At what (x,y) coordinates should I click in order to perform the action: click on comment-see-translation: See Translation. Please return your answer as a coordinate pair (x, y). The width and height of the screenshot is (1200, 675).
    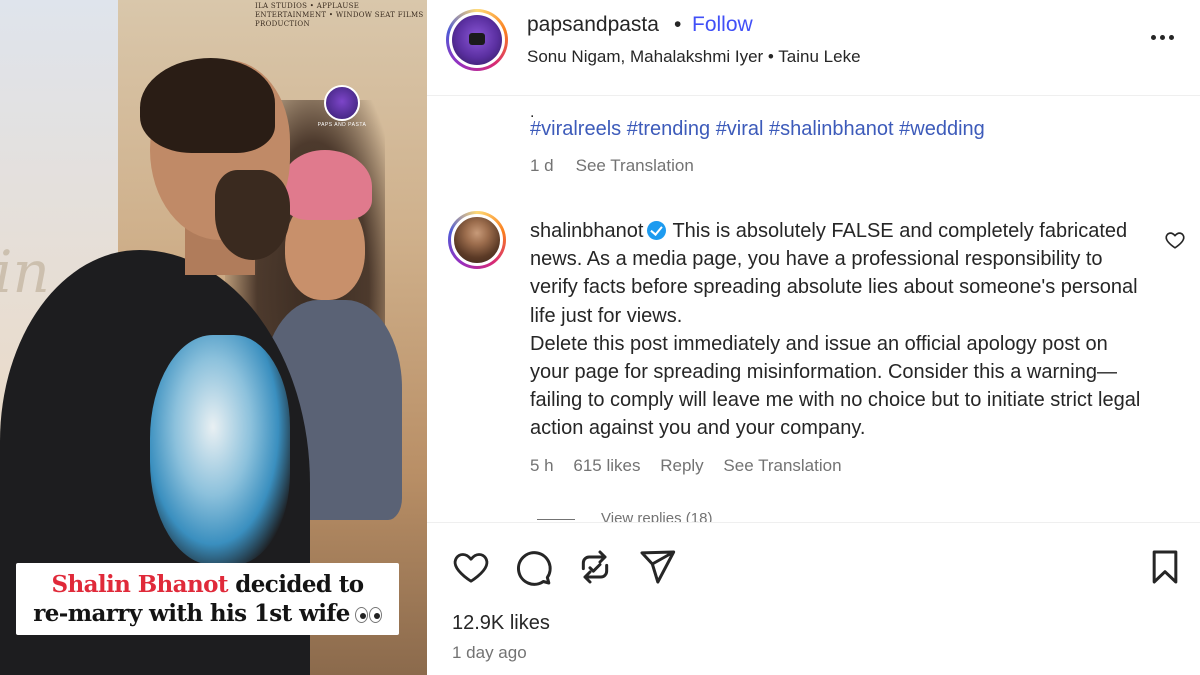
    Looking at the image, I should click on (782, 465).